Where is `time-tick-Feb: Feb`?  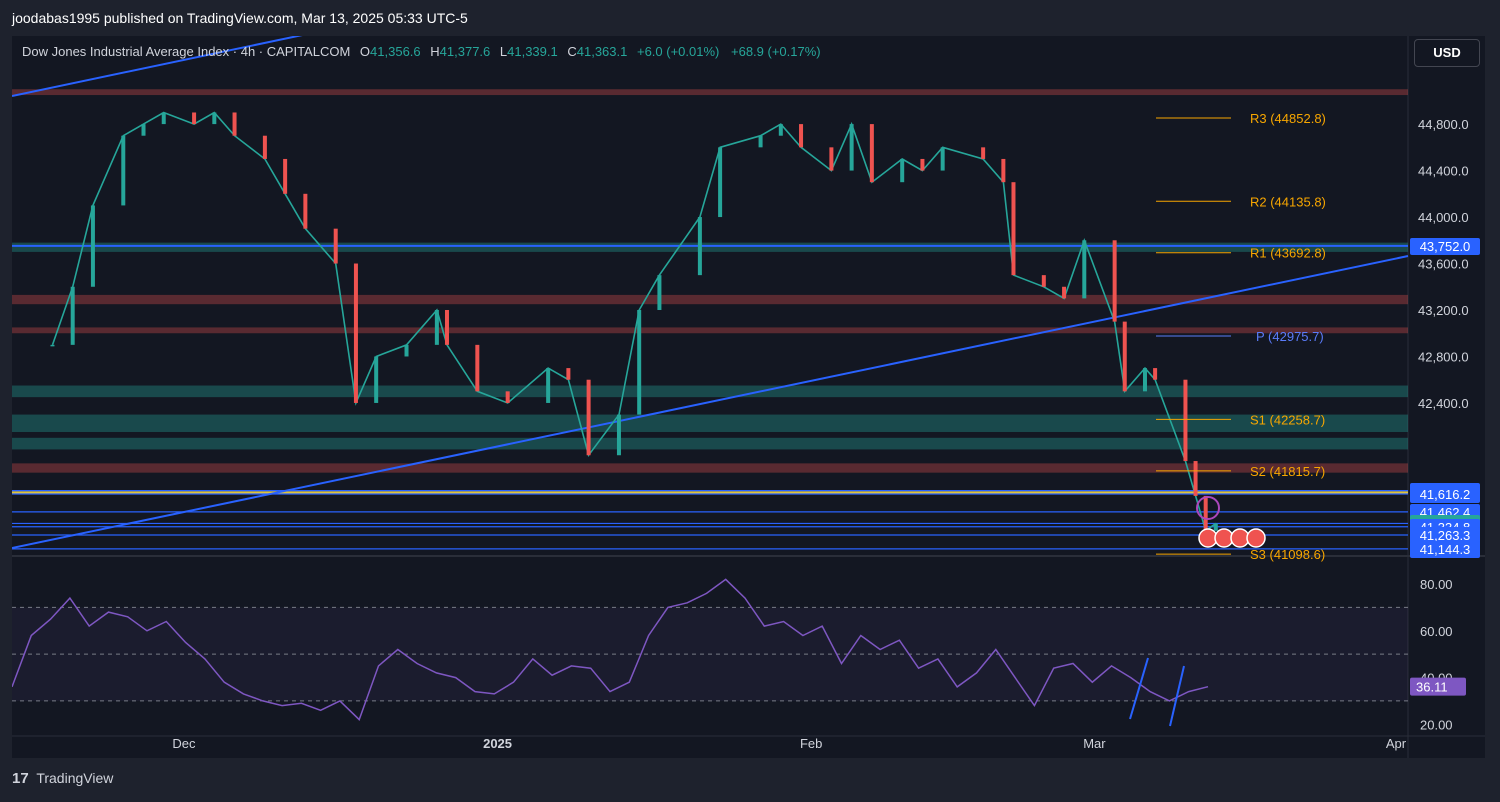 time-tick-Feb: Feb is located at coordinates (811, 743).